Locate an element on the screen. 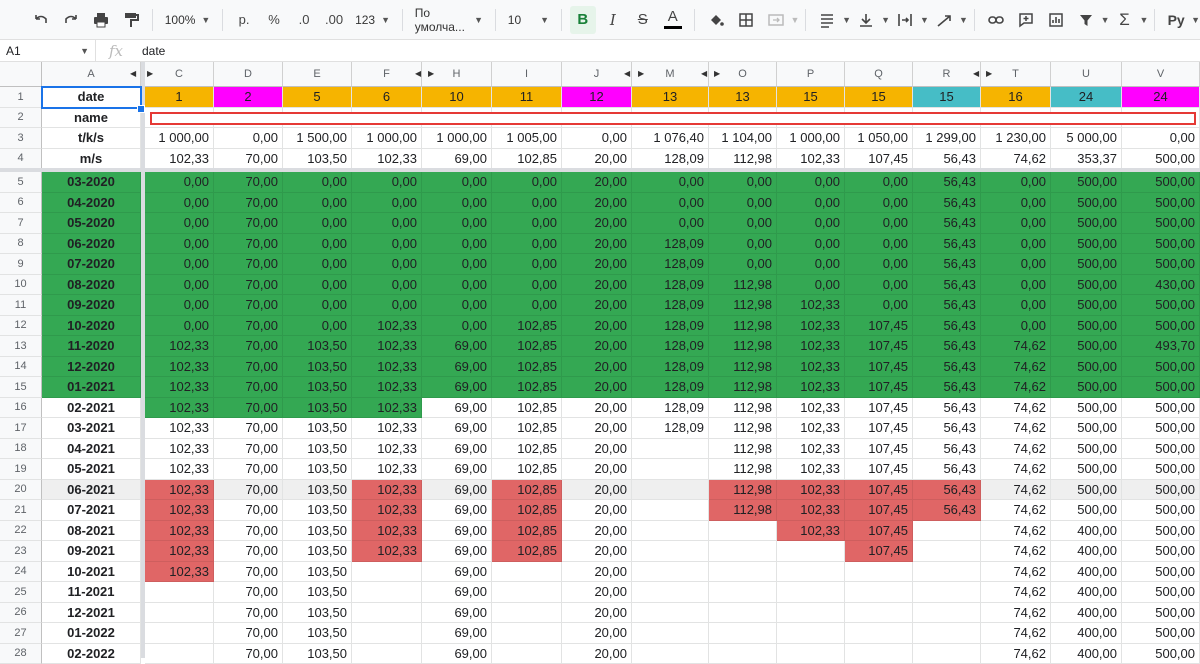 This screenshot has height=664, width=1200. zoom-dropdown: 100%▼ is located at coordinates (188, 20).